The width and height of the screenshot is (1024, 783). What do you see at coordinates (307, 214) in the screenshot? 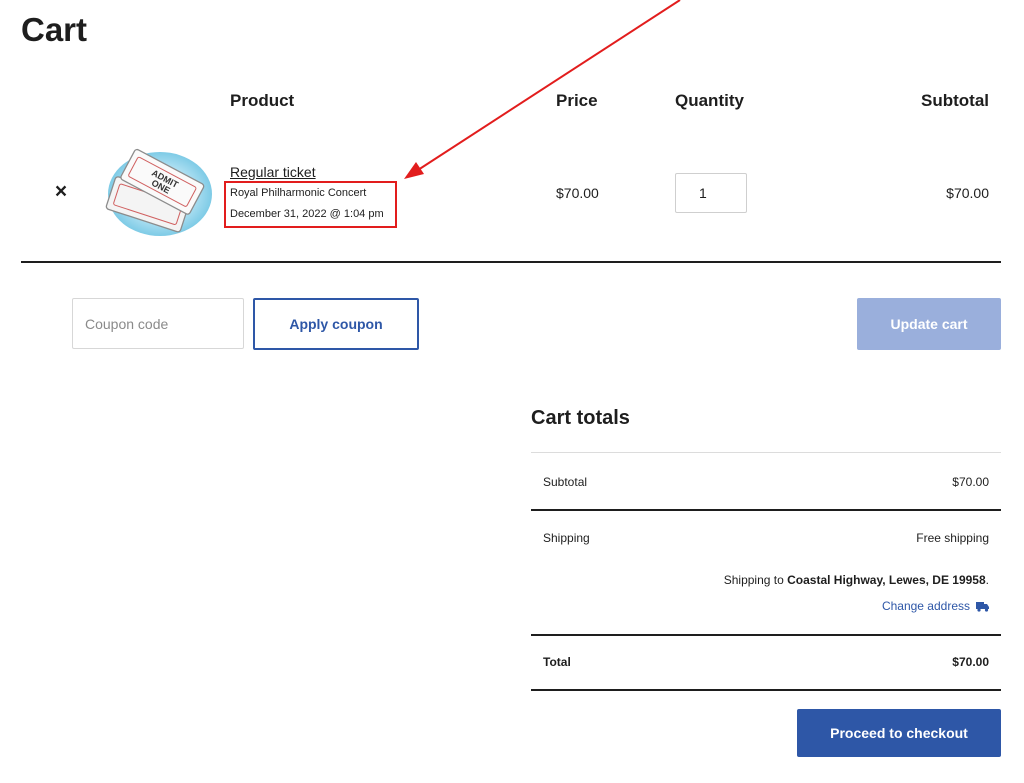
I see `product-event-date: December 31, 2022 @ 1:04 pm` at bounding box center [307, 214].